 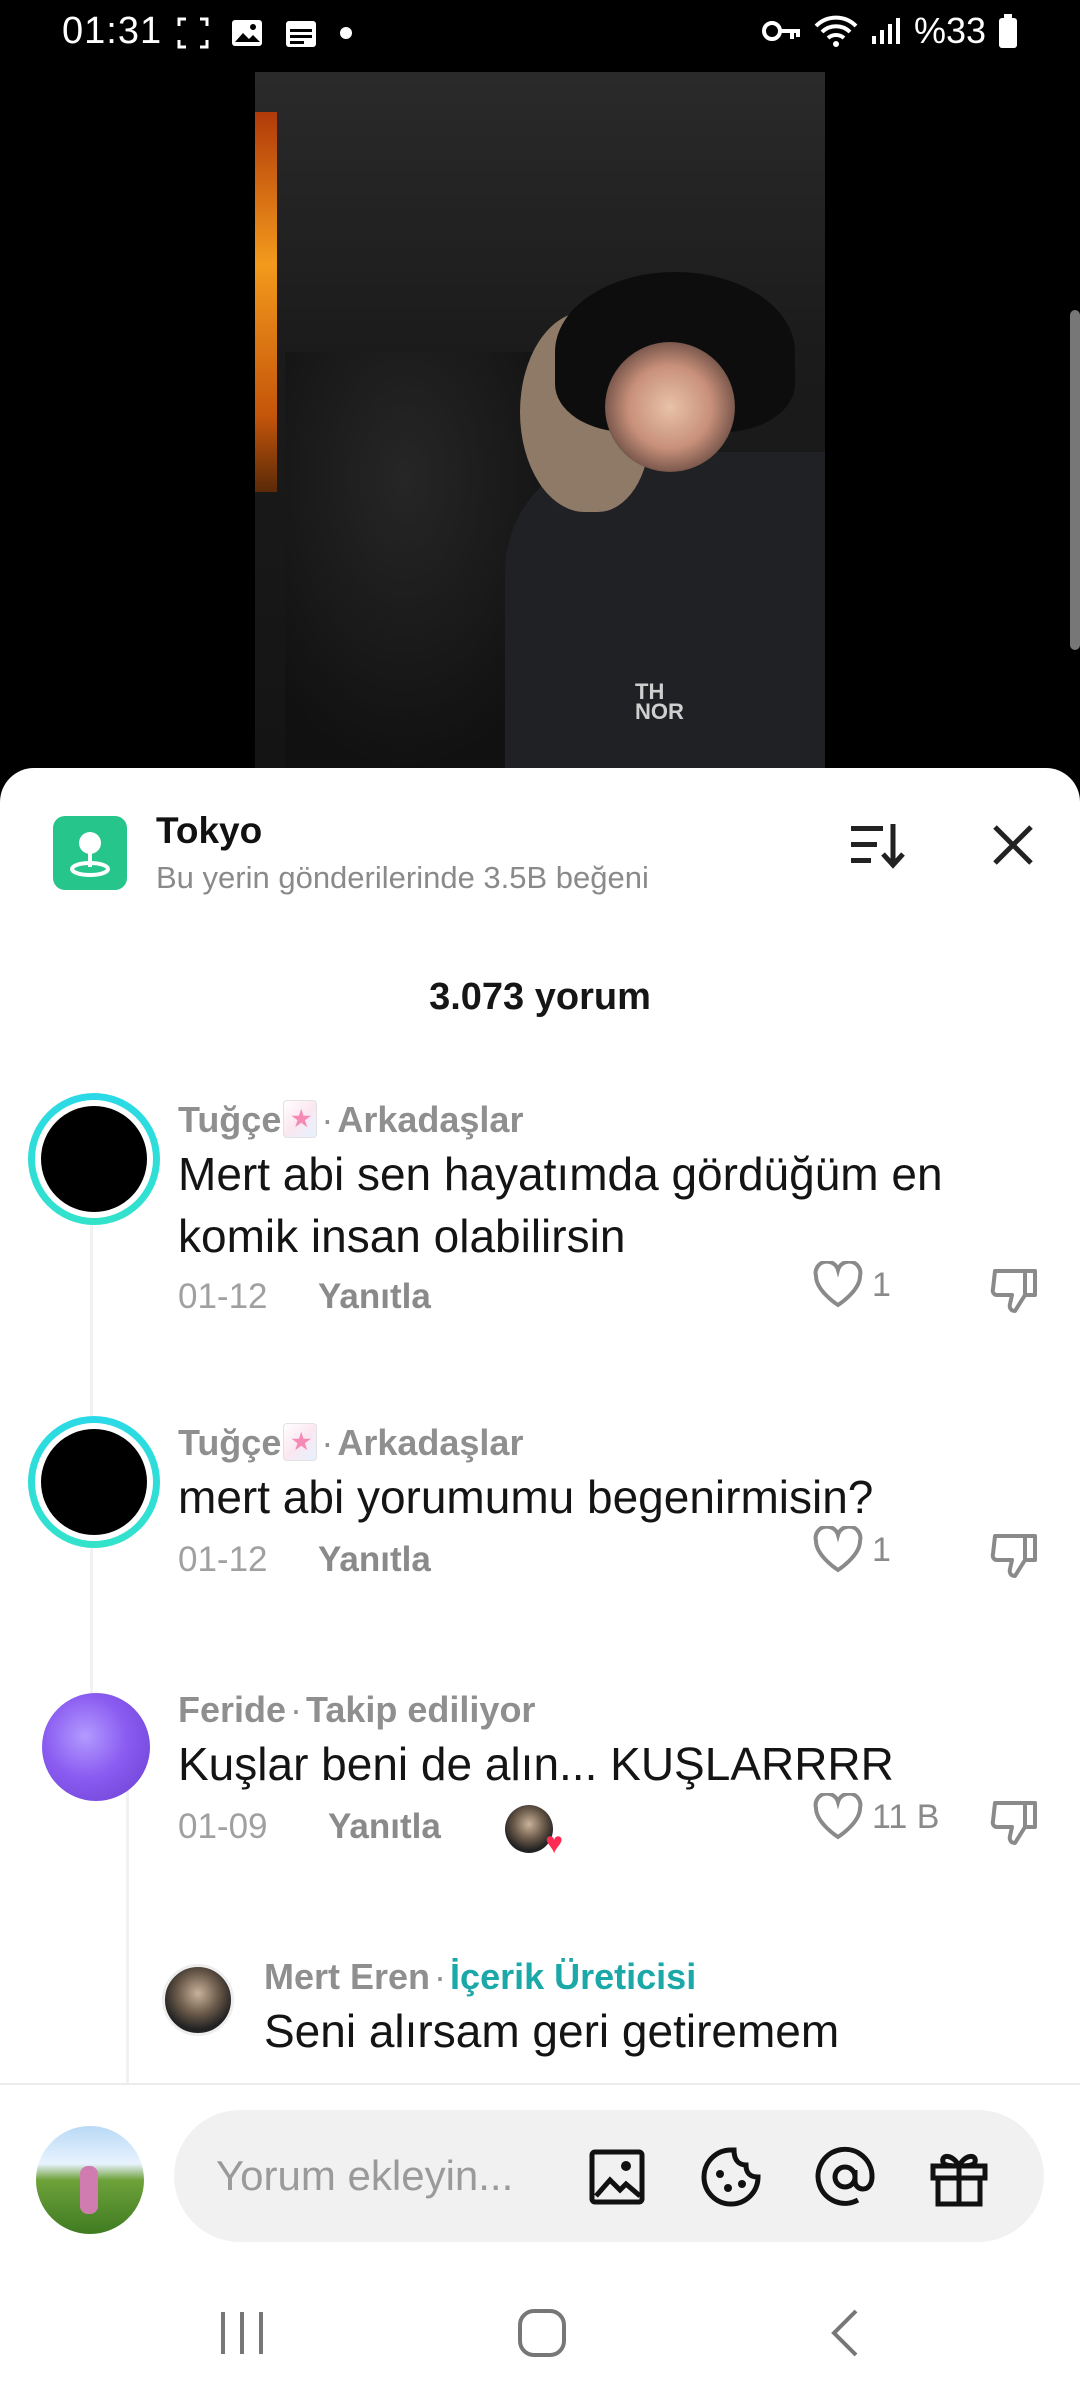 What do you see at coordinates (534, 1832) in the screenshot?
I see `creator-liked-avatar: ♥` at bounding box center [534, 1832].